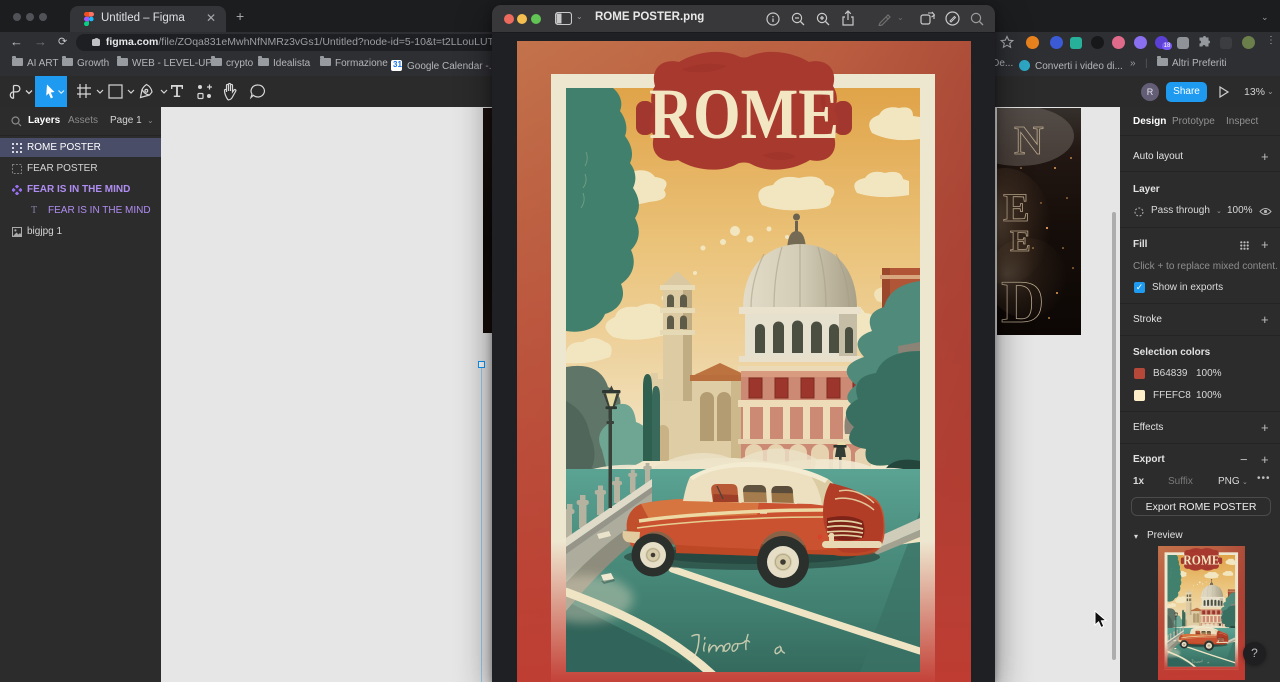 This screenshot has height=682, width=1280. Describe the element at coordinates (1029, 140) in the screenshot. I see `svg-text: N` at that location.